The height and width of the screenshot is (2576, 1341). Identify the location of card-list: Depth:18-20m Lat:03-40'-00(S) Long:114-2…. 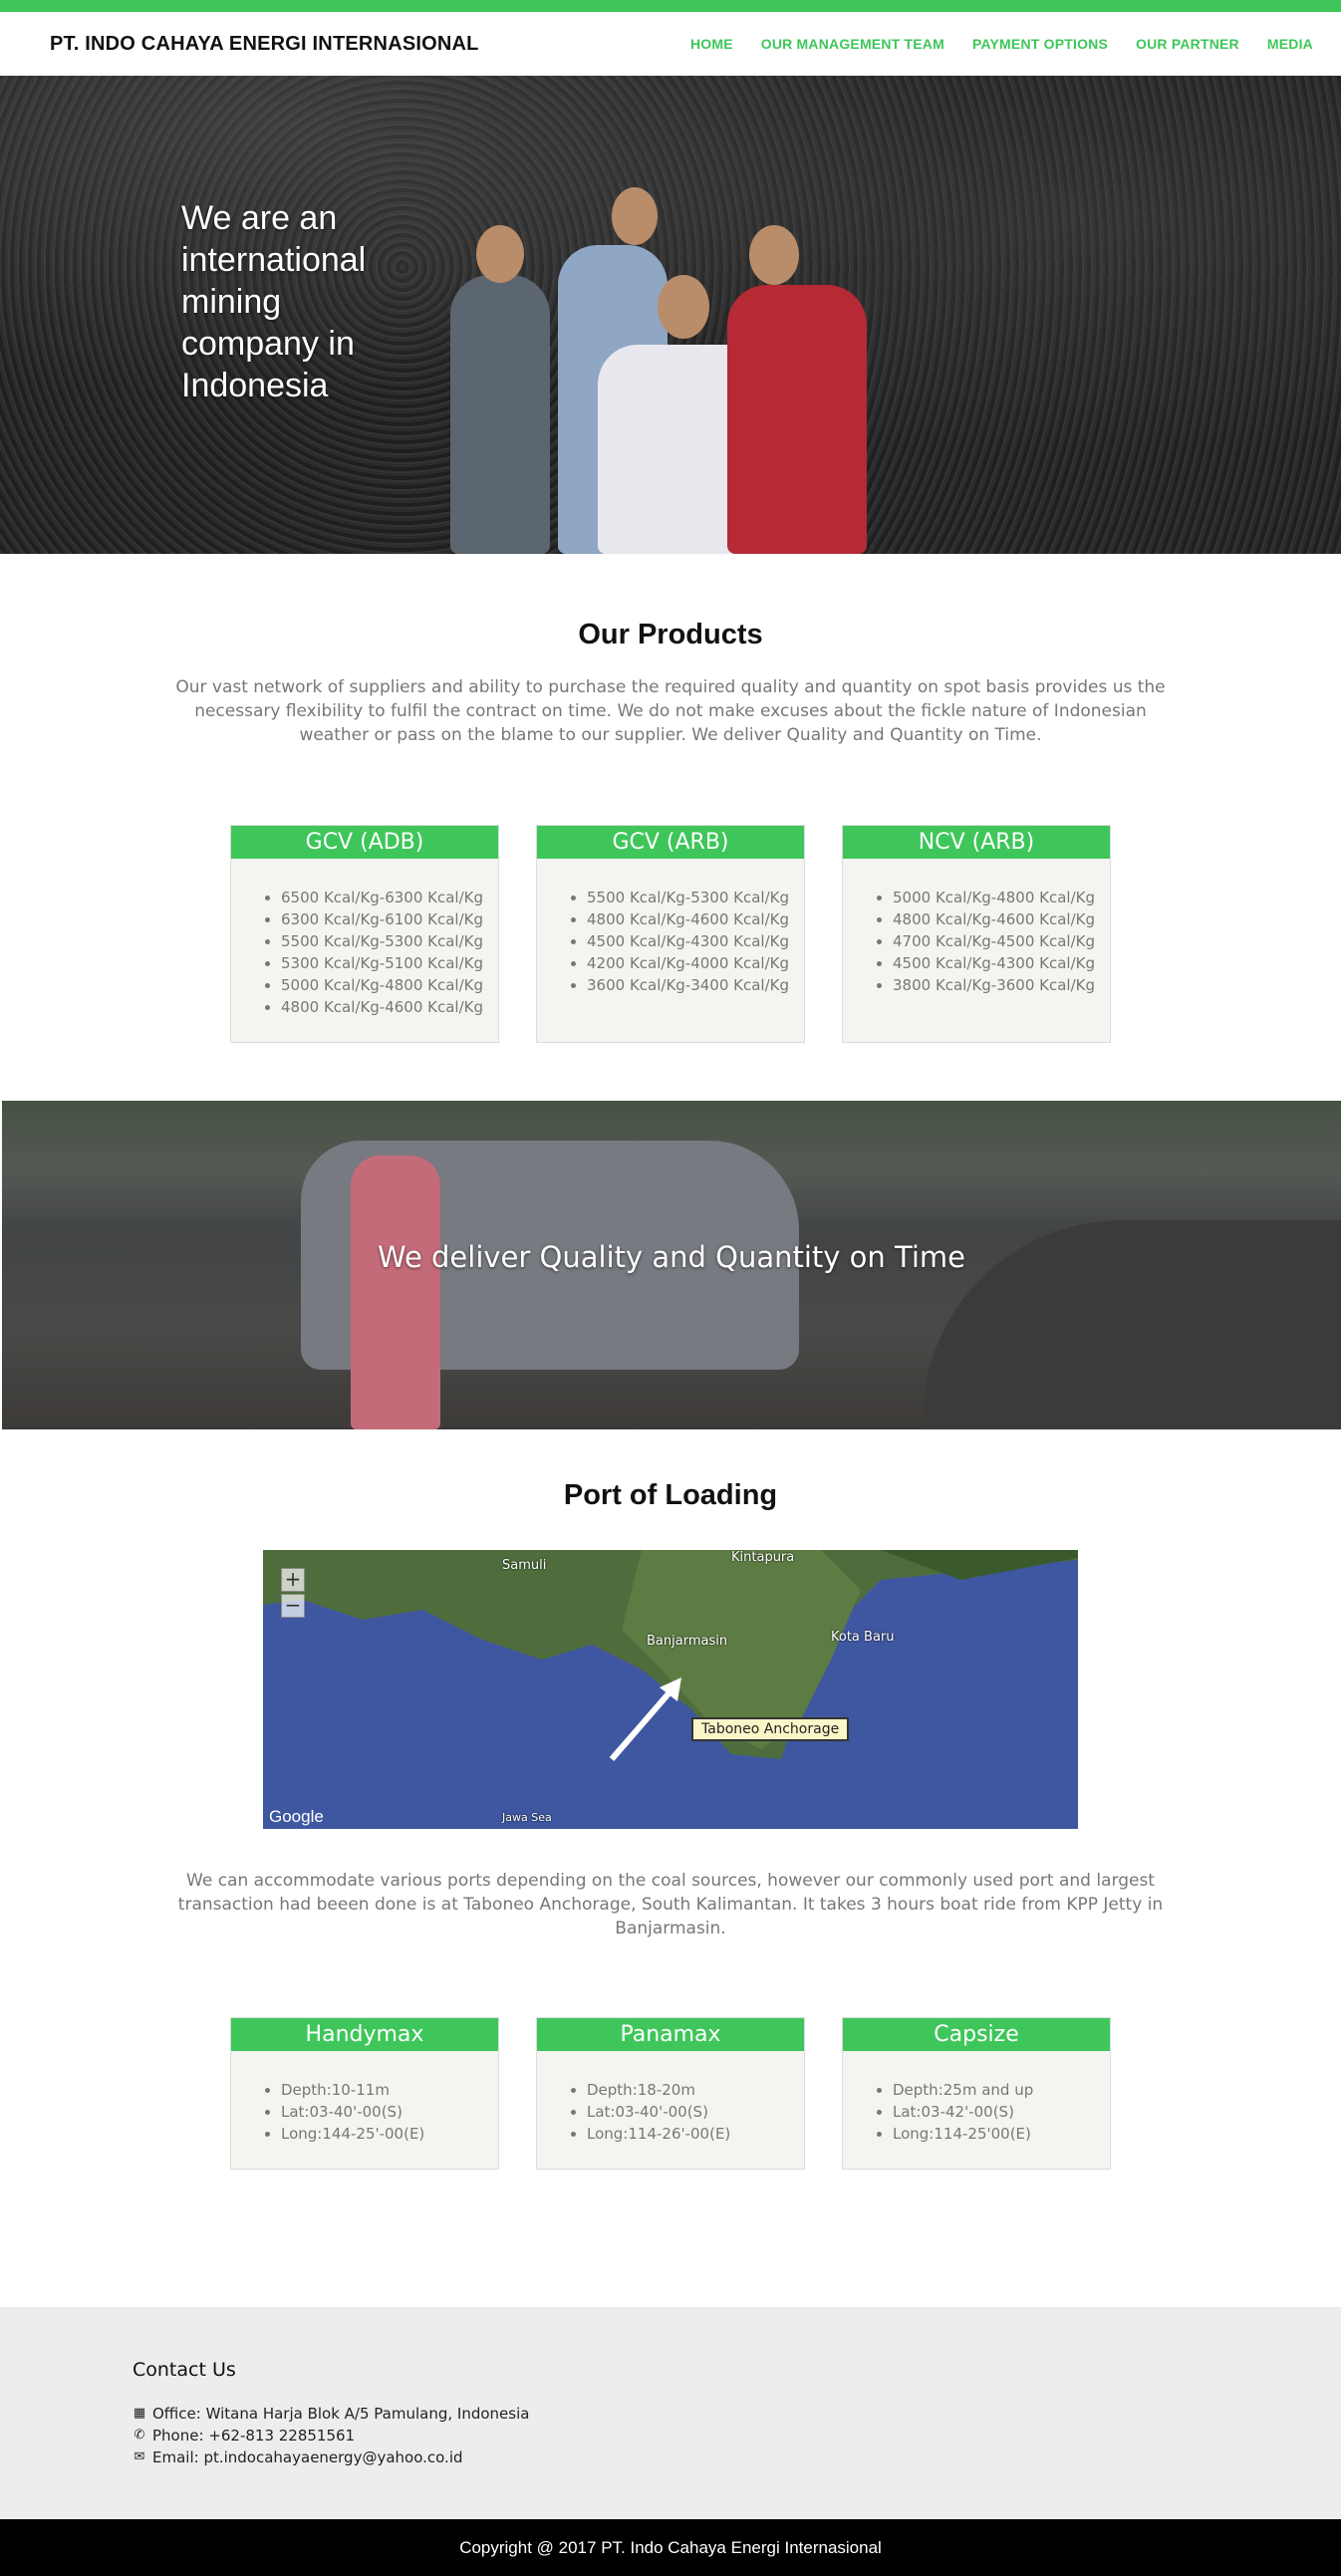
(670, 2108).